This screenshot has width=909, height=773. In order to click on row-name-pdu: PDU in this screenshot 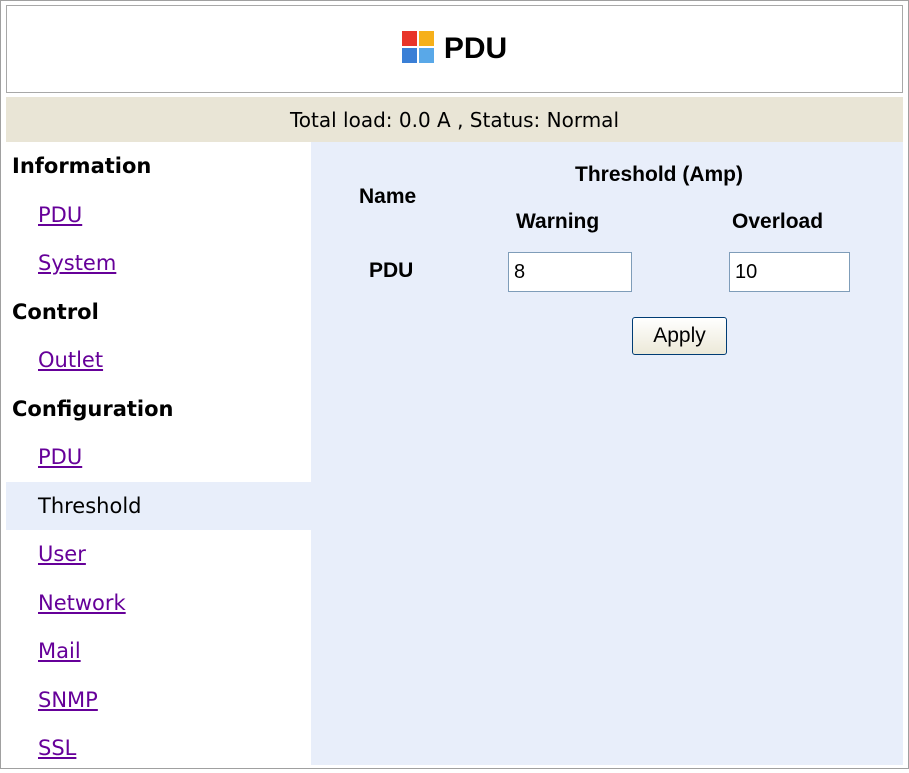, I will do `click(391, 270)`.